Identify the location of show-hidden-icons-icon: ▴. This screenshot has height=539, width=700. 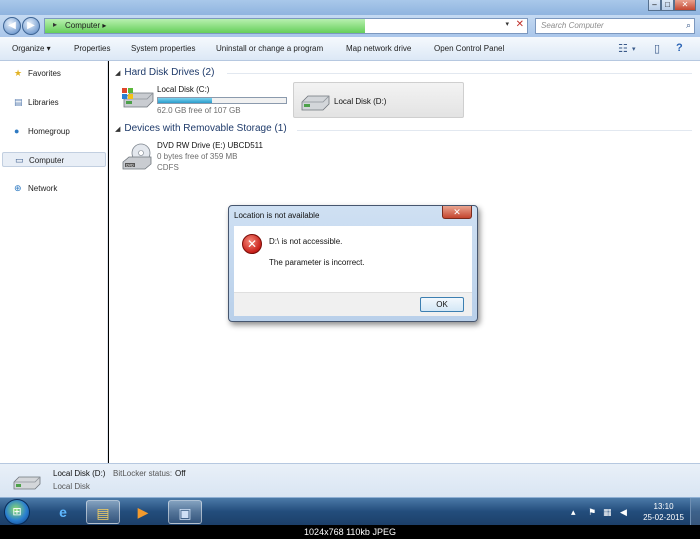
(573, 512).